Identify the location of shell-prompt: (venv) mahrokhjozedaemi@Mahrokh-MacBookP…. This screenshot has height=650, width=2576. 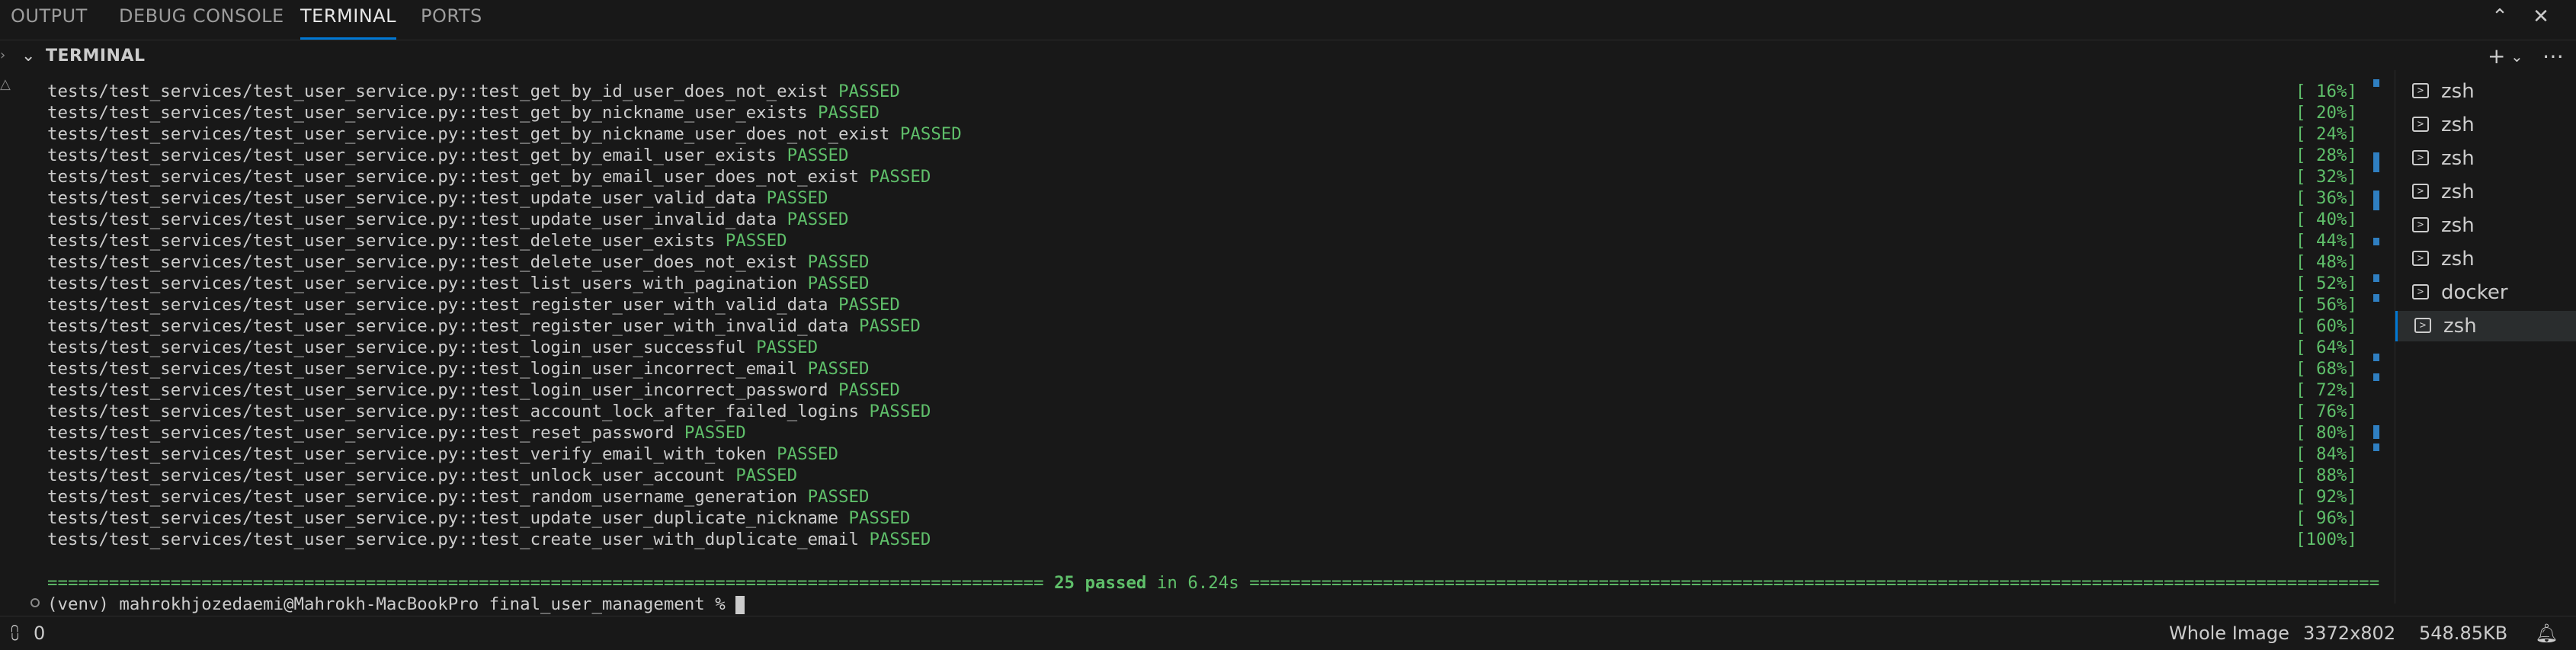
(396, 605).